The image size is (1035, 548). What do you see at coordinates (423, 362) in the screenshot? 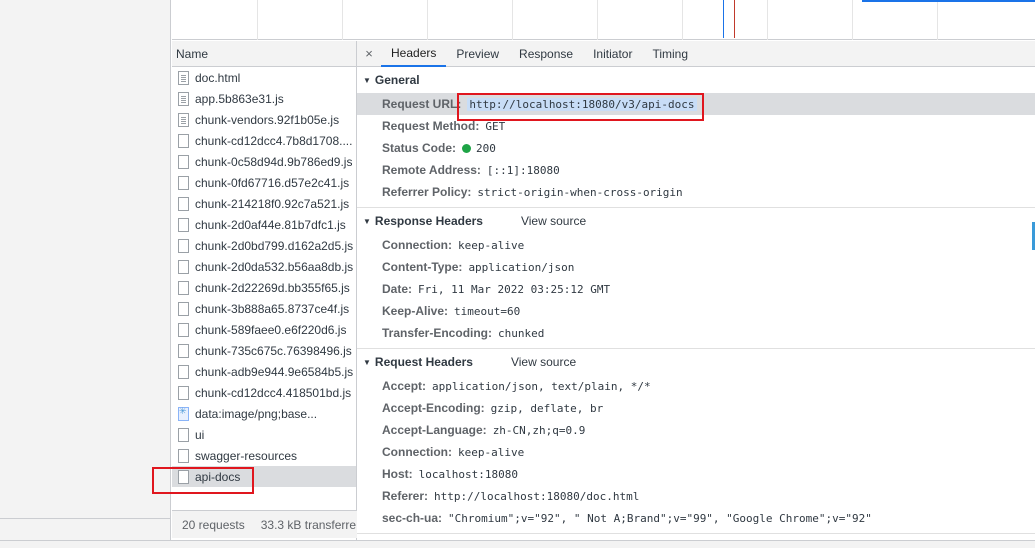
I see `section-title: Request Headers` at bounding box center [423, 362].